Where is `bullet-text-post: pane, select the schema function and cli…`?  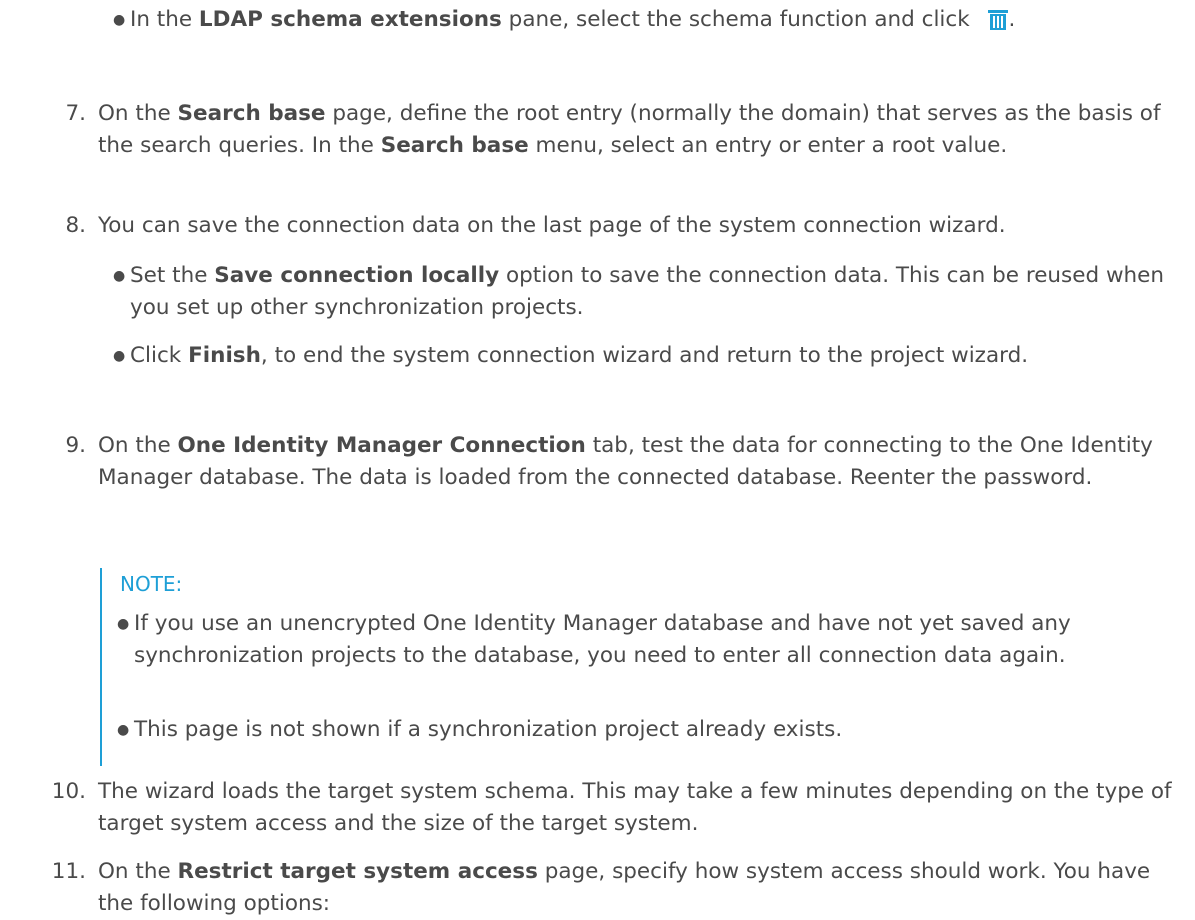
bullet-text-post: pane, select the schema function and cli… is located at coordinates (739, 19).